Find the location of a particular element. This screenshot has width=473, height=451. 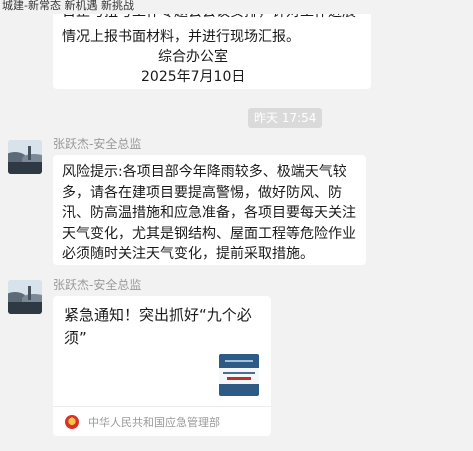

message-text-line: 情况上报书面材料，并进行现场汇报。 is located at coordinates (181, 37).